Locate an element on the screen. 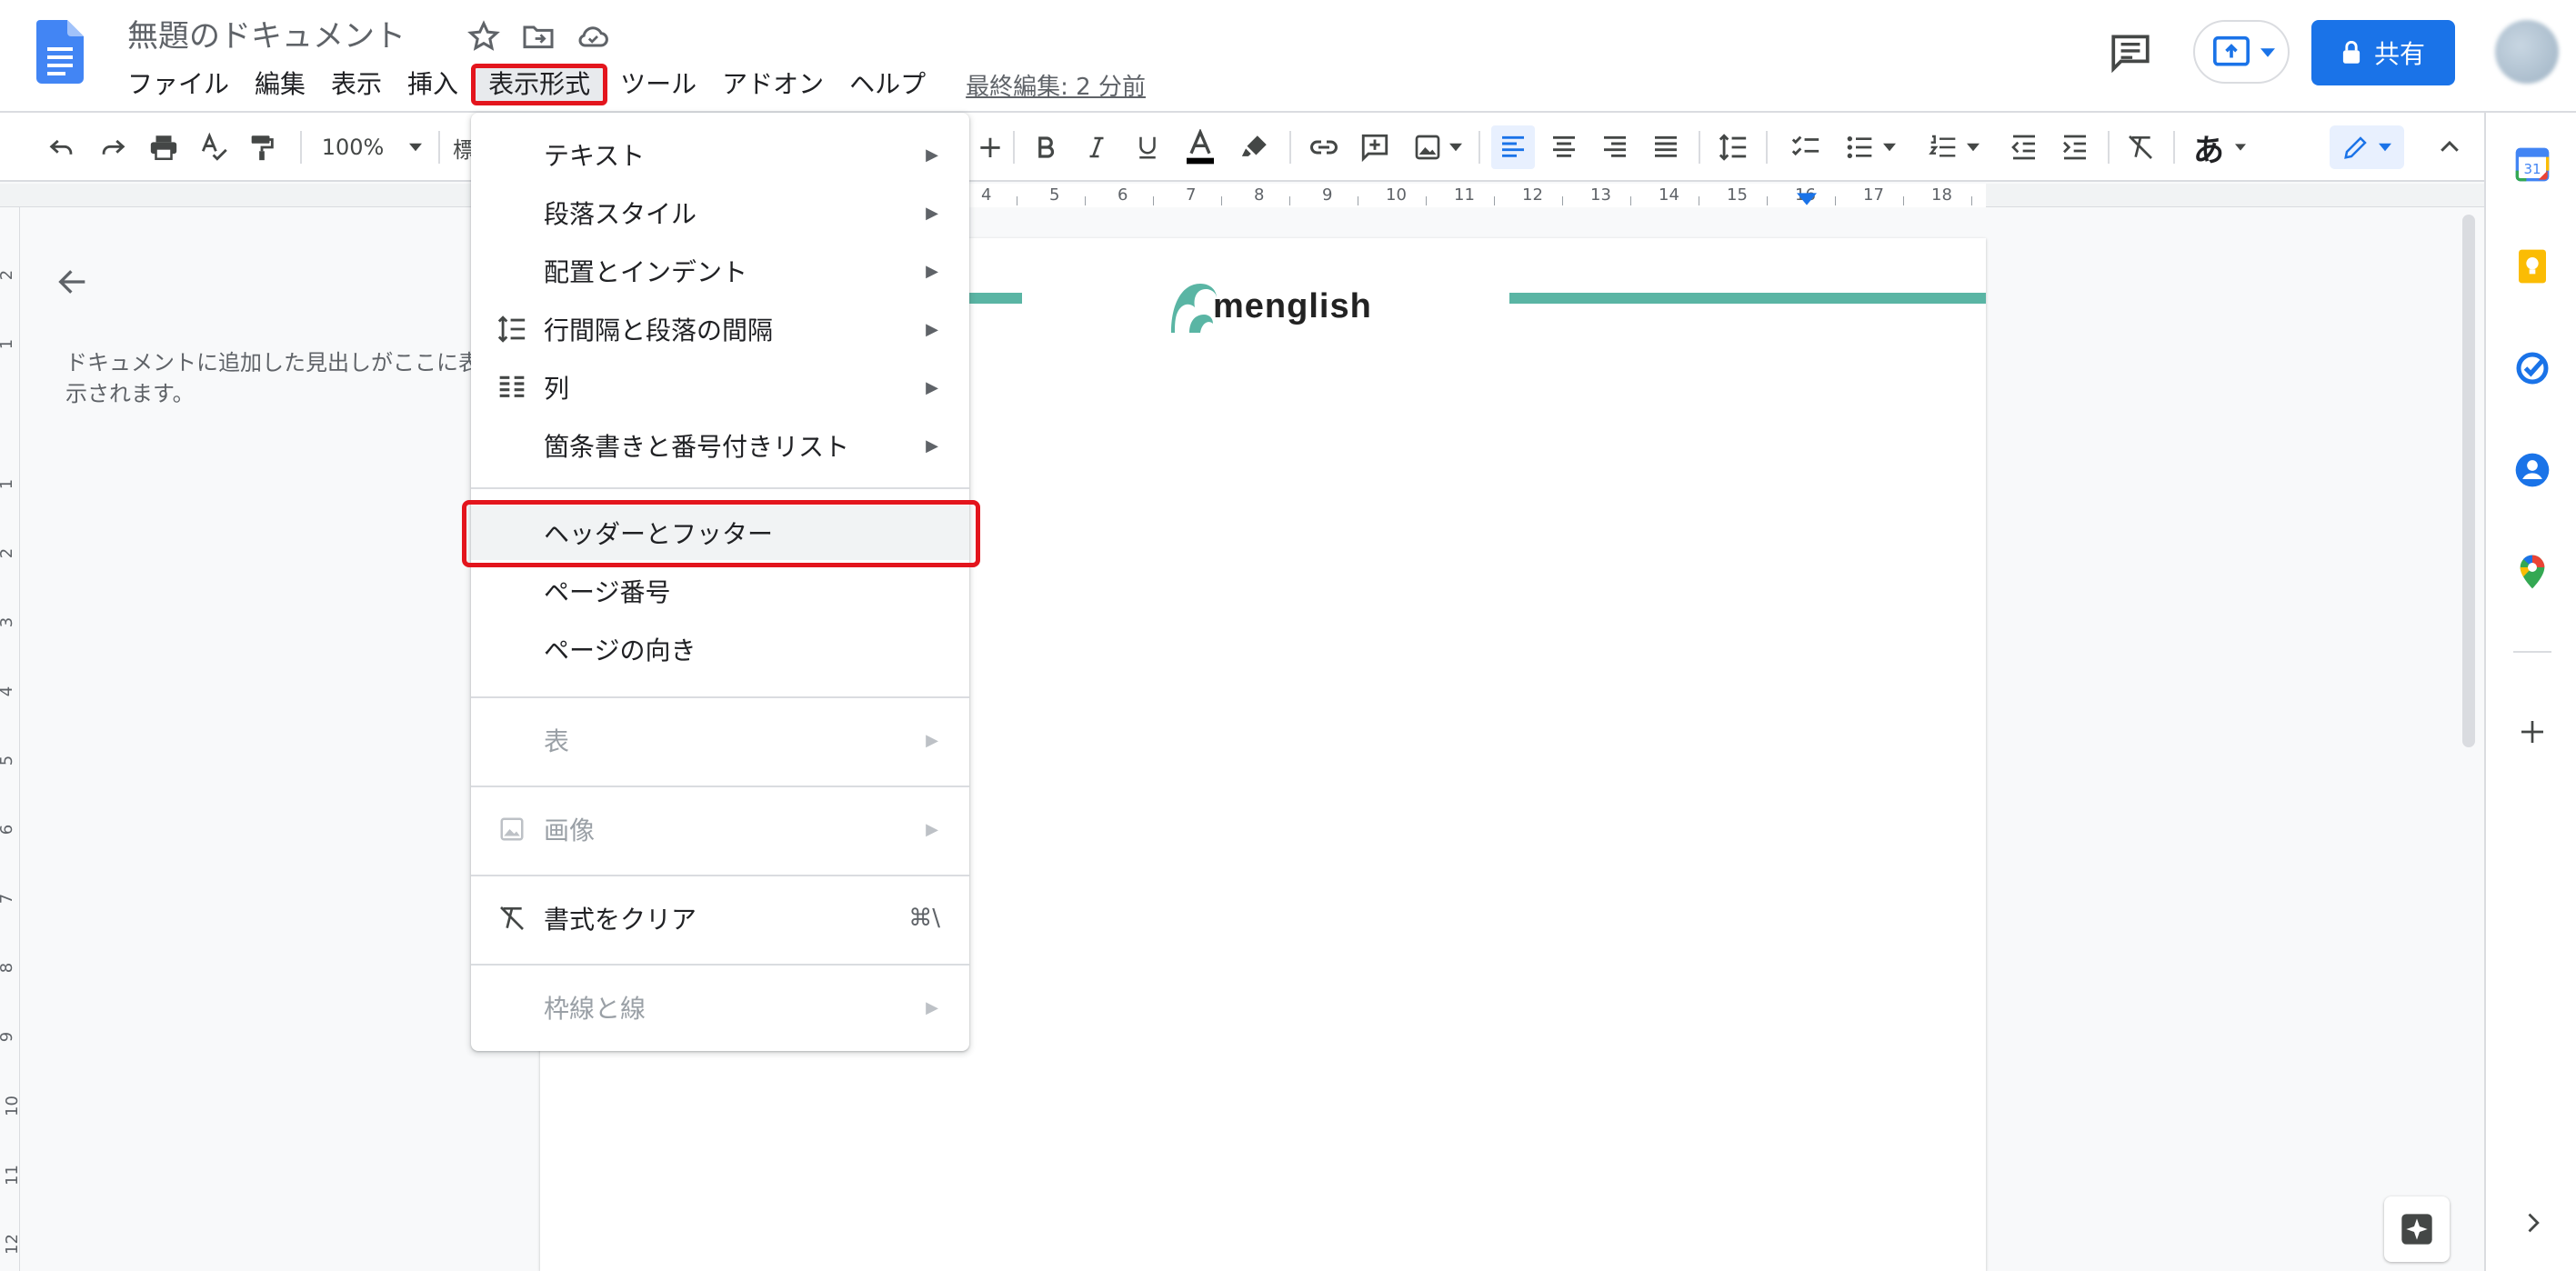 The width and height of the screenshot is (2576, 1271). insert-image-icon is located at coordinates (1437, 147).